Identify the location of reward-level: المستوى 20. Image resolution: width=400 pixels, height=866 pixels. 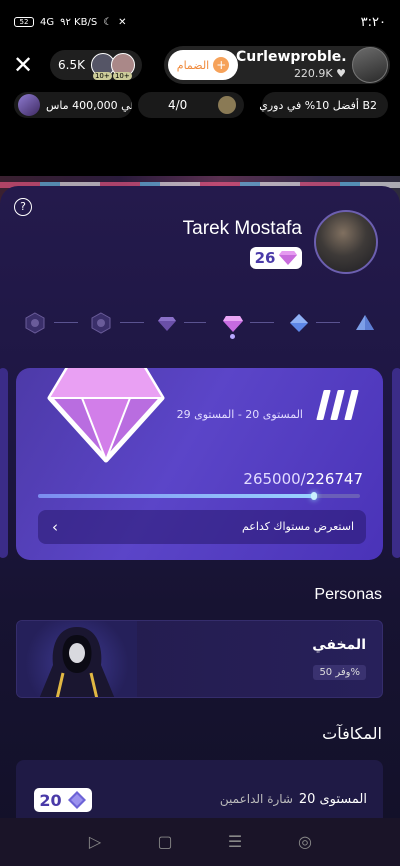
(332, 799).